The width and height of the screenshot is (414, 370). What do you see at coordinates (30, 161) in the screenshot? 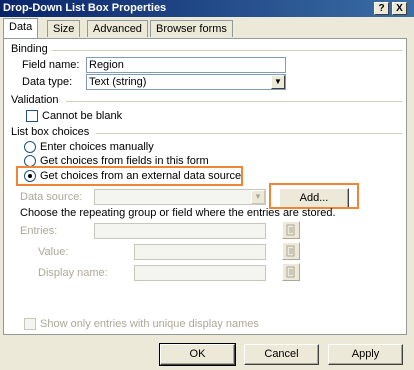
I see `radio-from-form-fields` at bounding box center [30, 161].